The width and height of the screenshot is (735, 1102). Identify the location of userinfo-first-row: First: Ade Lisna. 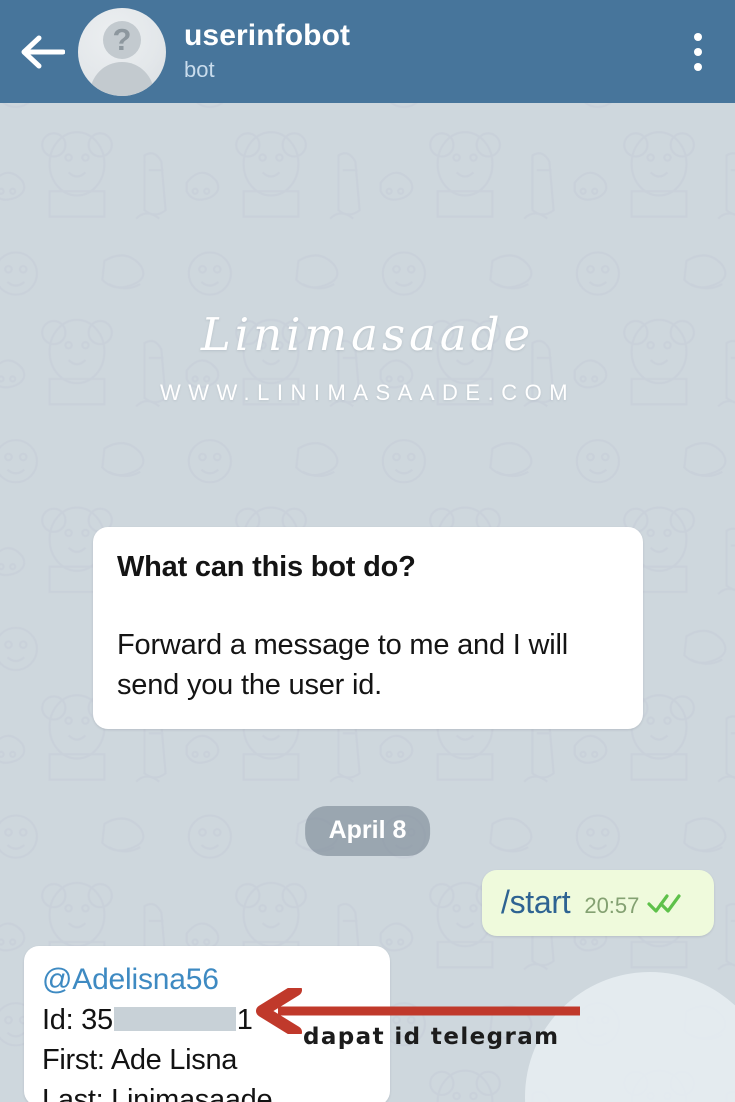
(207, 1060).